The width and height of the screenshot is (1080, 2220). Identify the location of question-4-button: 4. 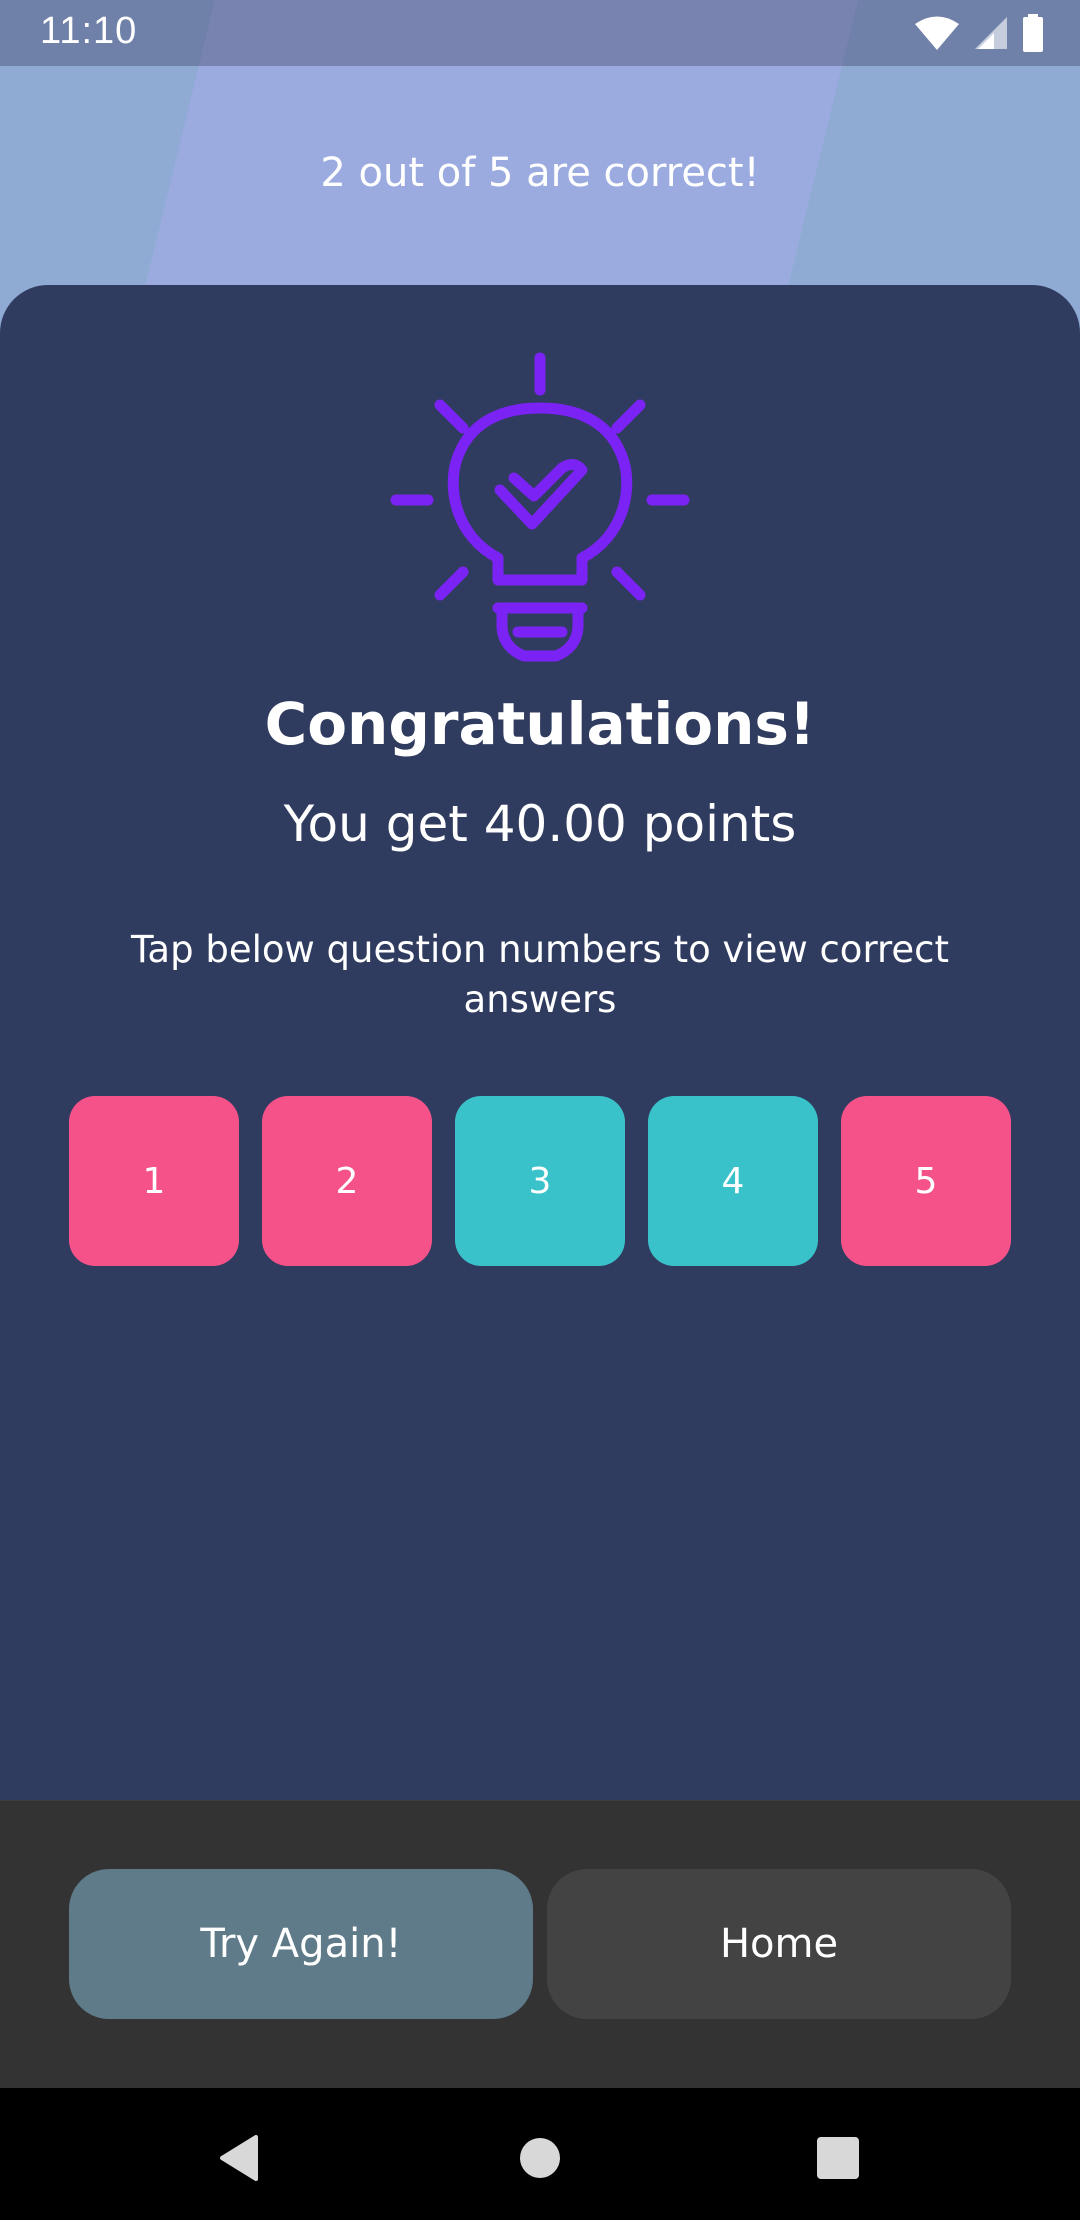
(733, 1181).